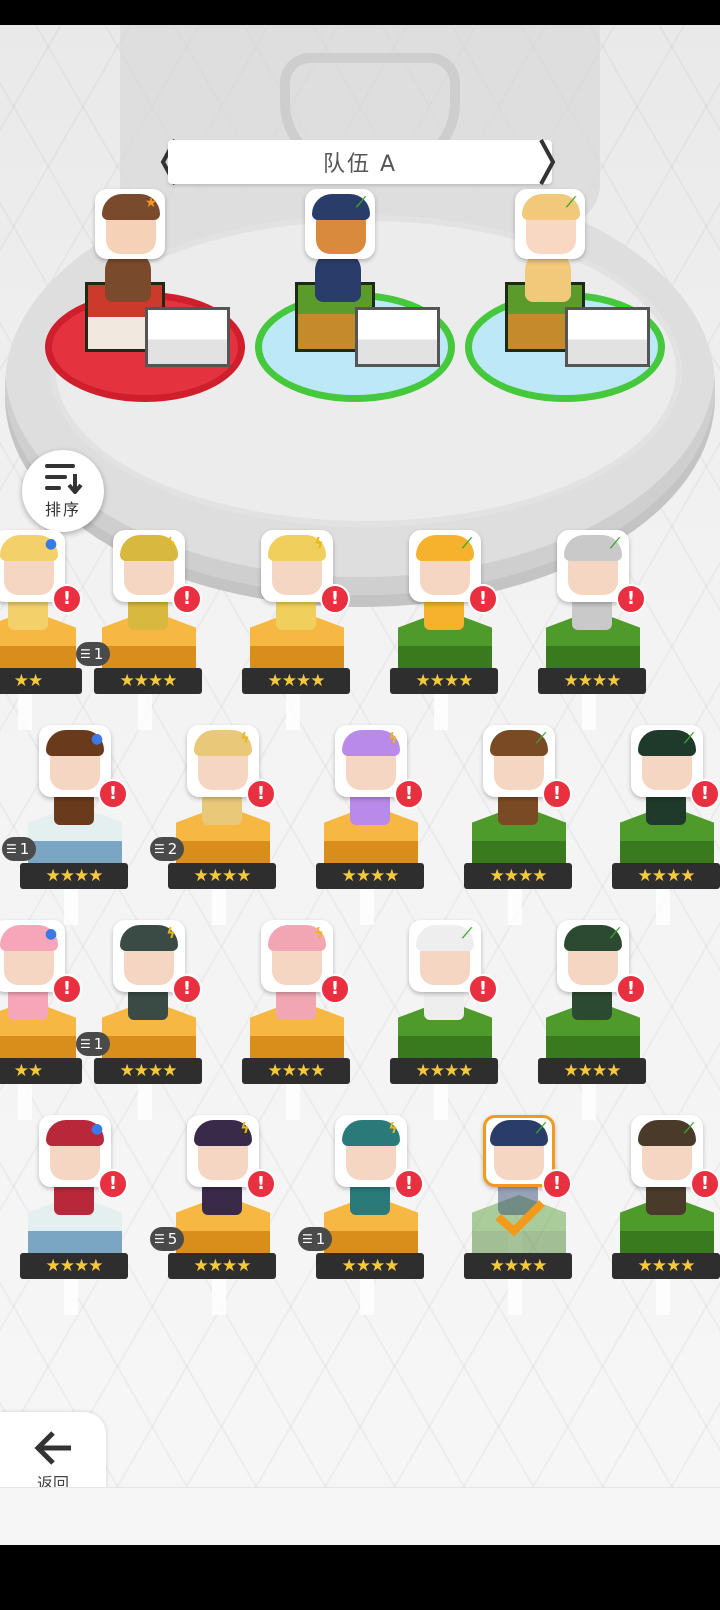 The width and height of the screenshot is (720, 1610). I want to click on star-cards-icon: ★, so click(151, 203).